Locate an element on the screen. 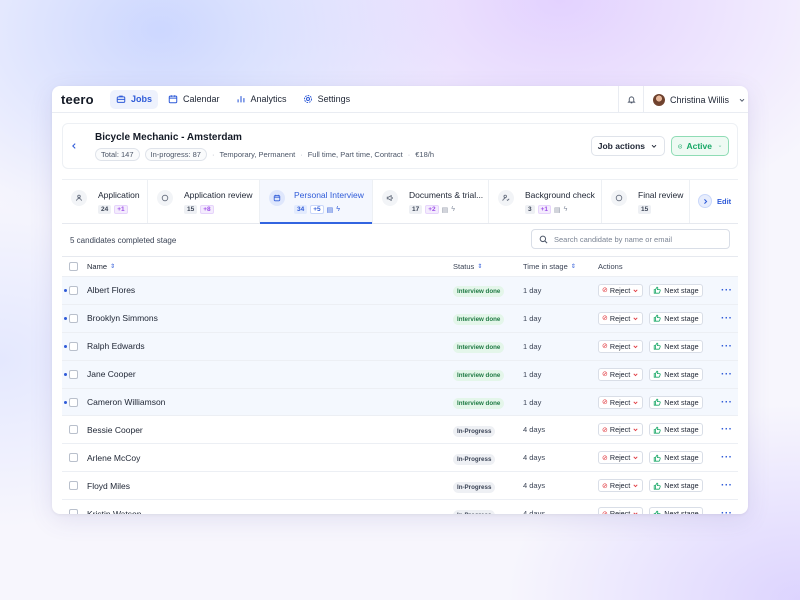 The height and width of the screenshot is (600, 800). nav-analytics-label: Analytics is located at coordinates (268, 99).